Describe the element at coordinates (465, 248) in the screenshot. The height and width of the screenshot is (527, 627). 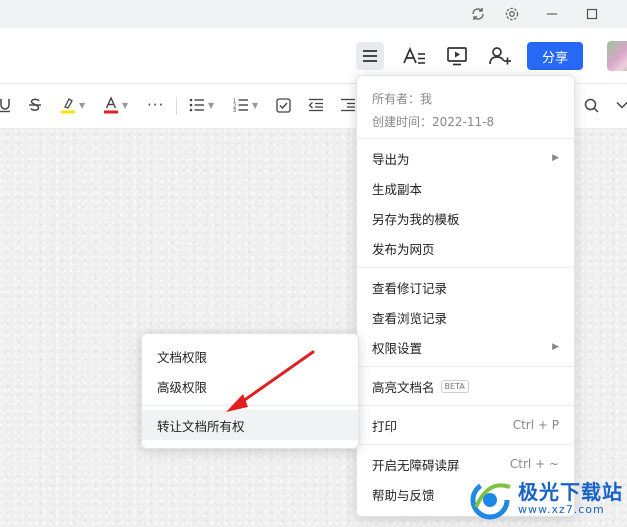
I see `menu-item-publish-web: 发布为网页` at that location.